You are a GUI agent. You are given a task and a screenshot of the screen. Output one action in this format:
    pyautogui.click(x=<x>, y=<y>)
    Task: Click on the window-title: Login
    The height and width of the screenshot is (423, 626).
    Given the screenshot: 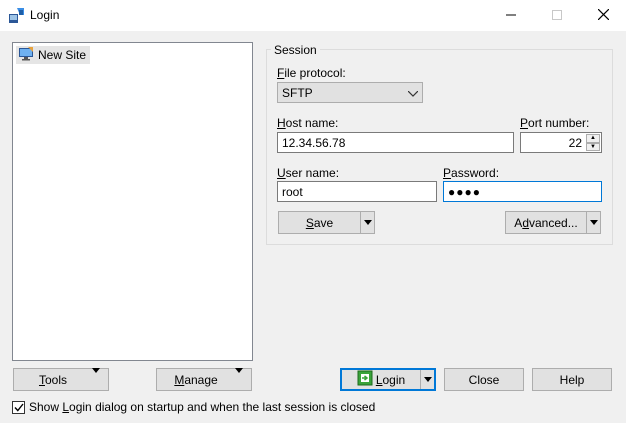 What is the action you would take?
    pyautogui.click(x=45, y=15)
    